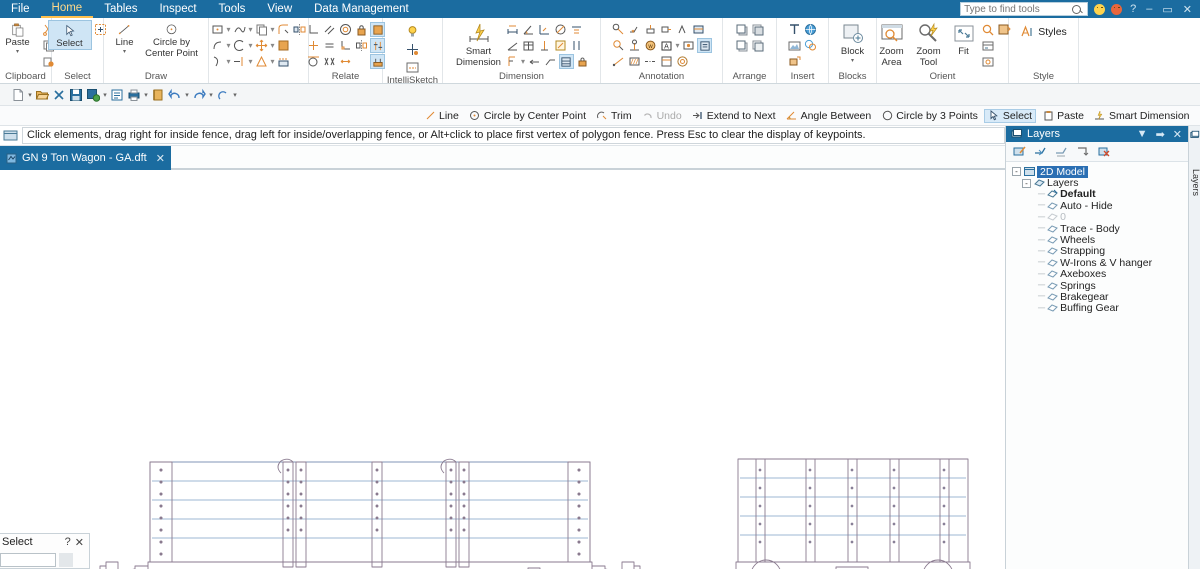  What do you see at coordinates (250, 61) in the screenshot?
I see `draw-sep-8: ▾` at bounding box center [250, 61].